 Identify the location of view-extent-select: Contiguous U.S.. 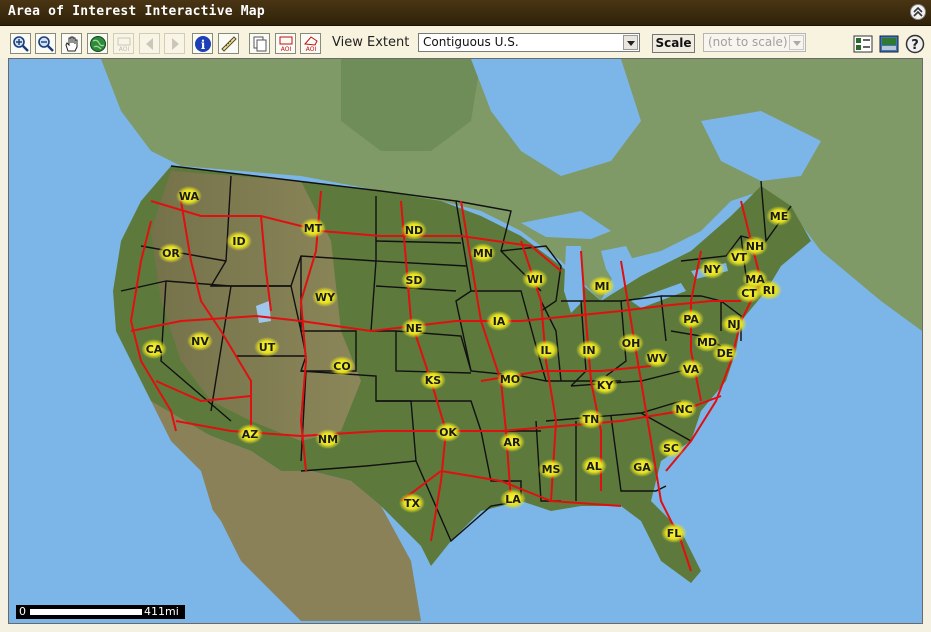
(529, 42).